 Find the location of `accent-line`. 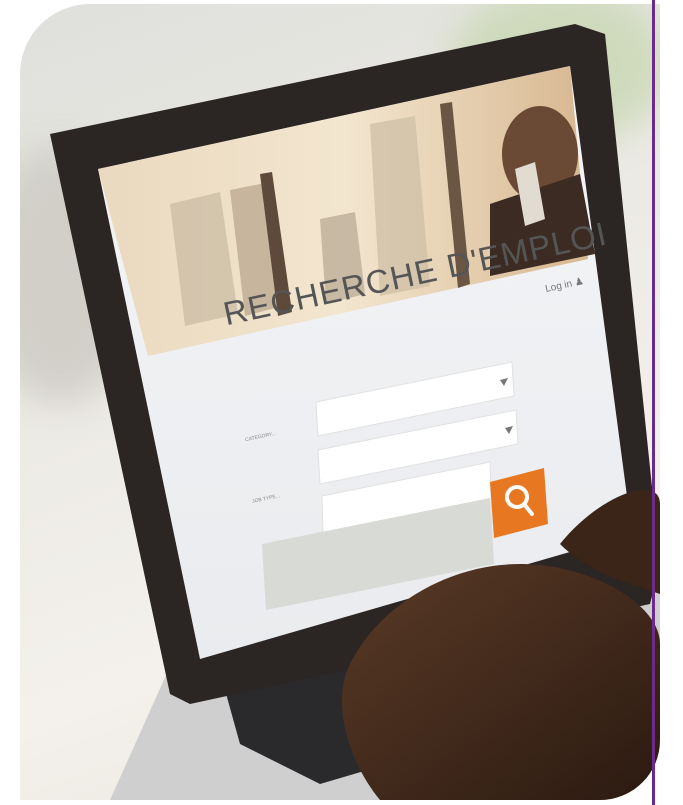

accent-line is located at coordinates (653, 402).